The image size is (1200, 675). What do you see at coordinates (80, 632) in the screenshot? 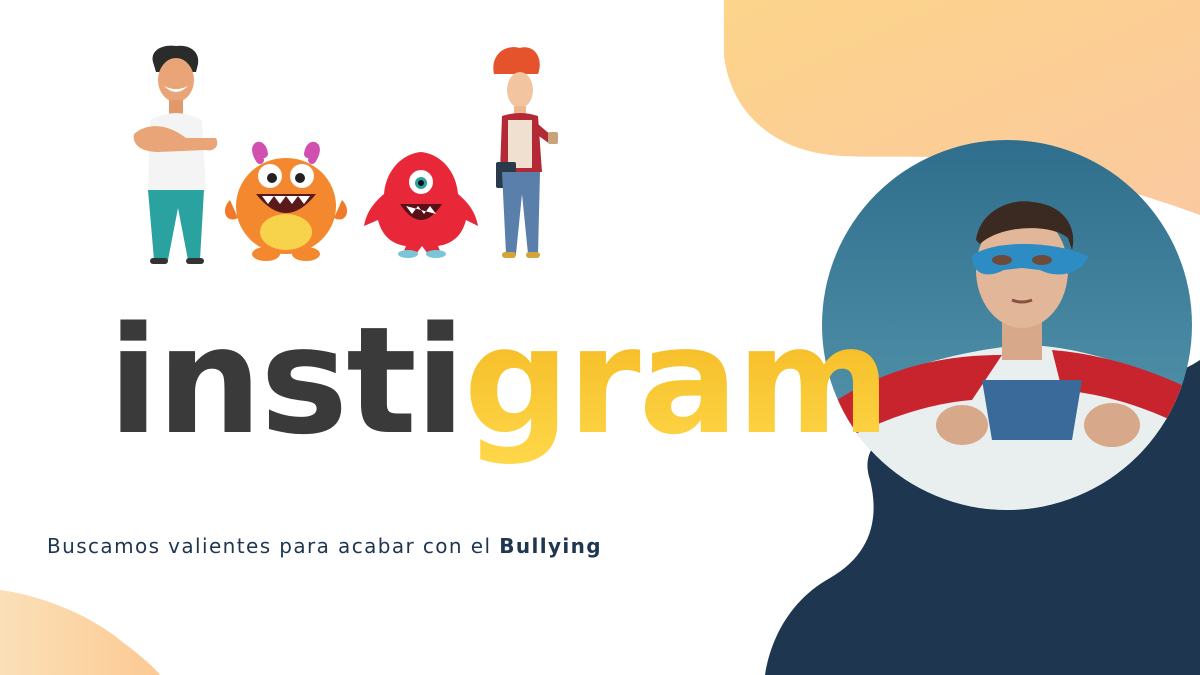
I see `peach-blob-bottom-left` at bounding box center [80, 632].